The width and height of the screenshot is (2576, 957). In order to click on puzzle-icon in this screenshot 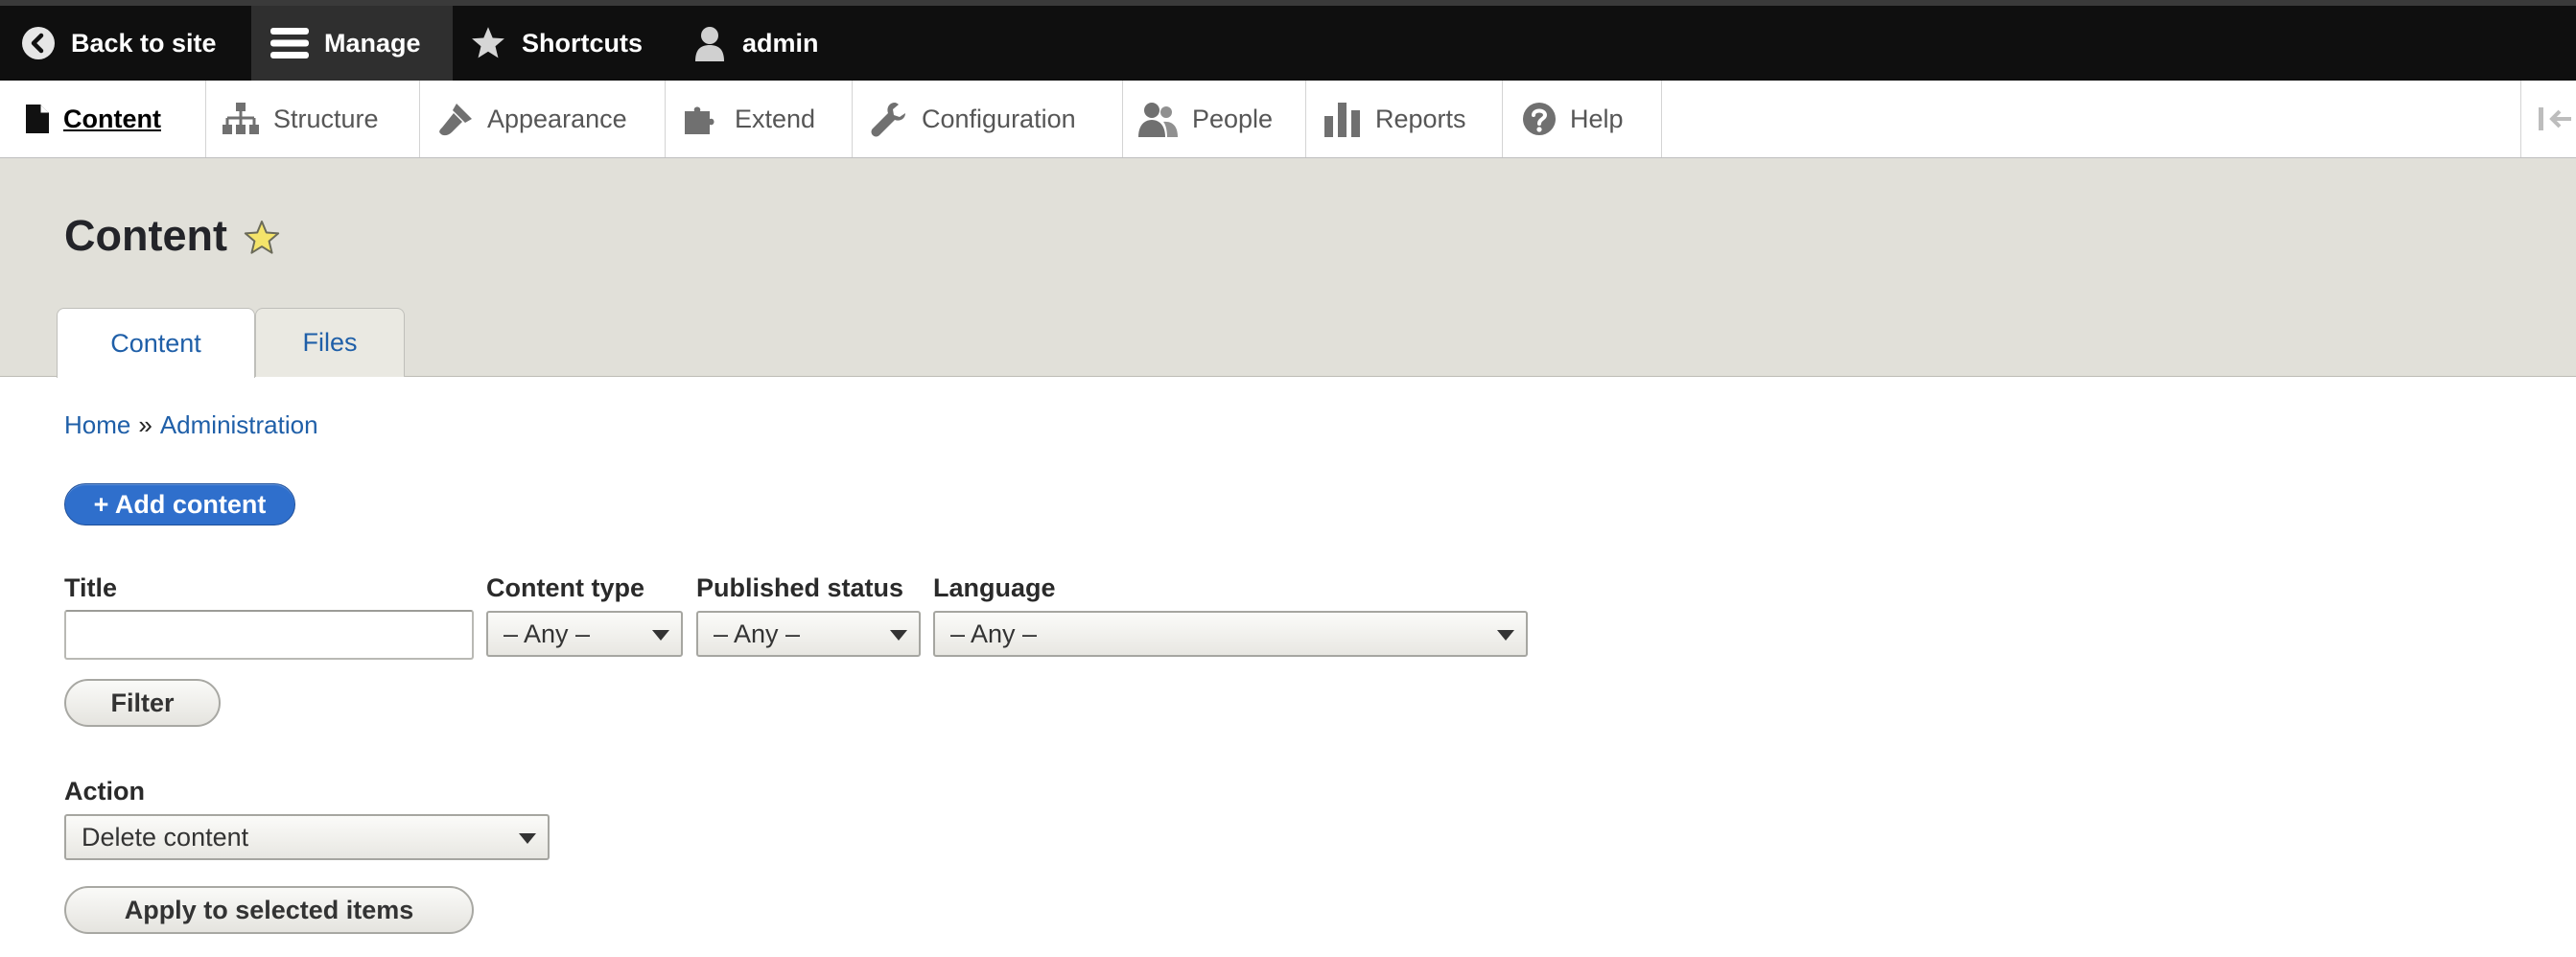, I will do `click(702, 119)`.